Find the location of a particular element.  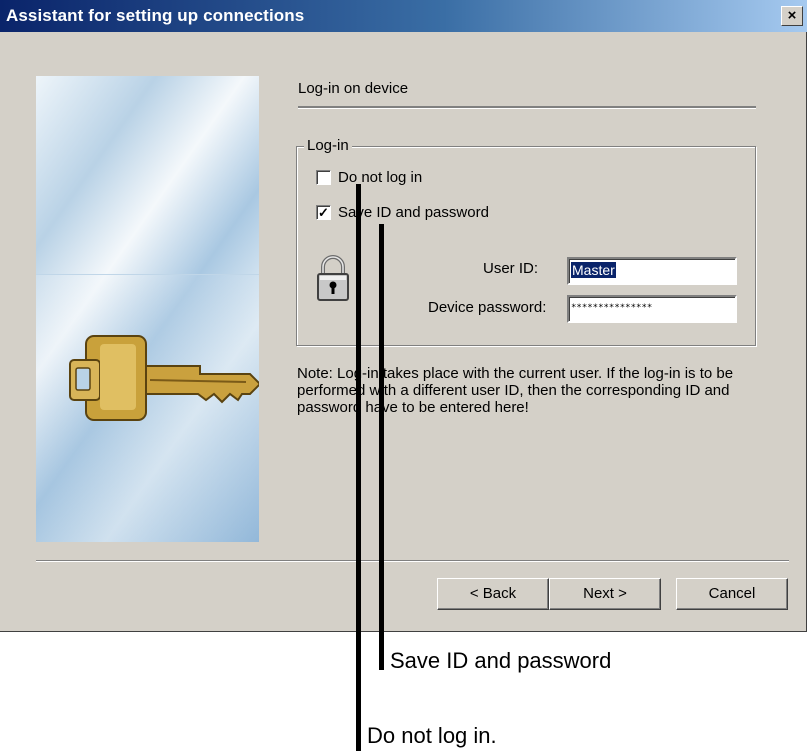

back-button: < Back is located at coordinates (493, 594).